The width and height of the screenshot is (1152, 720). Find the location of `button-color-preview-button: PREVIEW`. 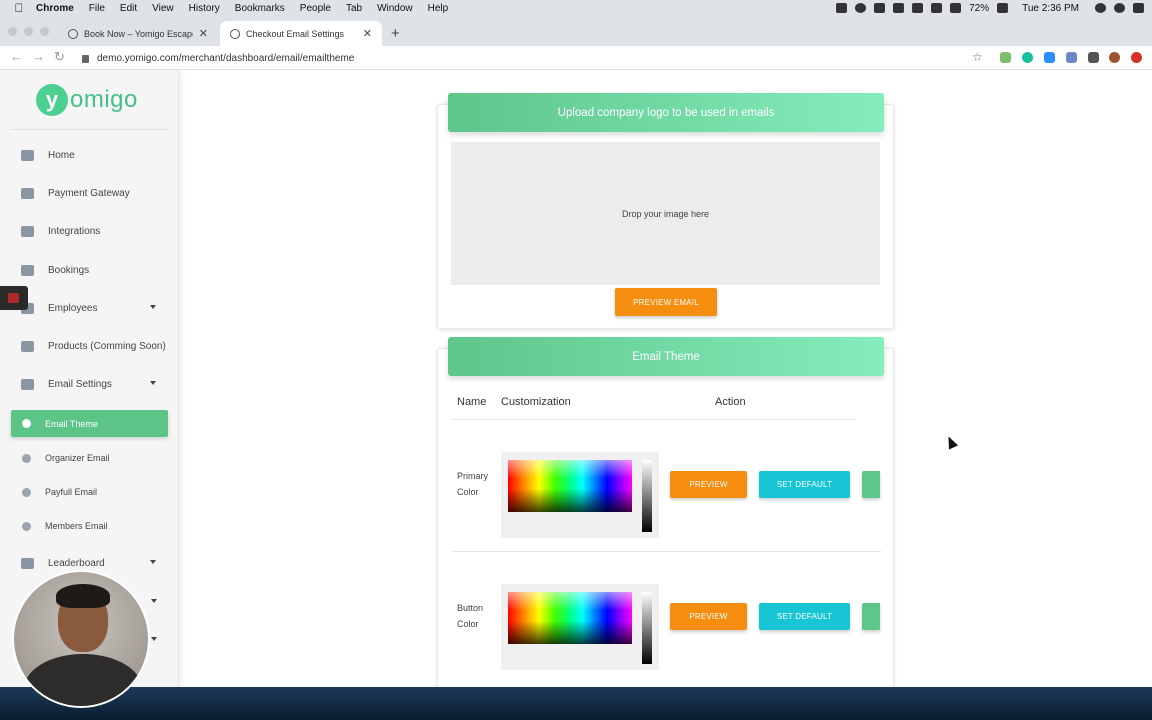

button-color-preview-button: PREVIEW is located at coordinates (708, 616).